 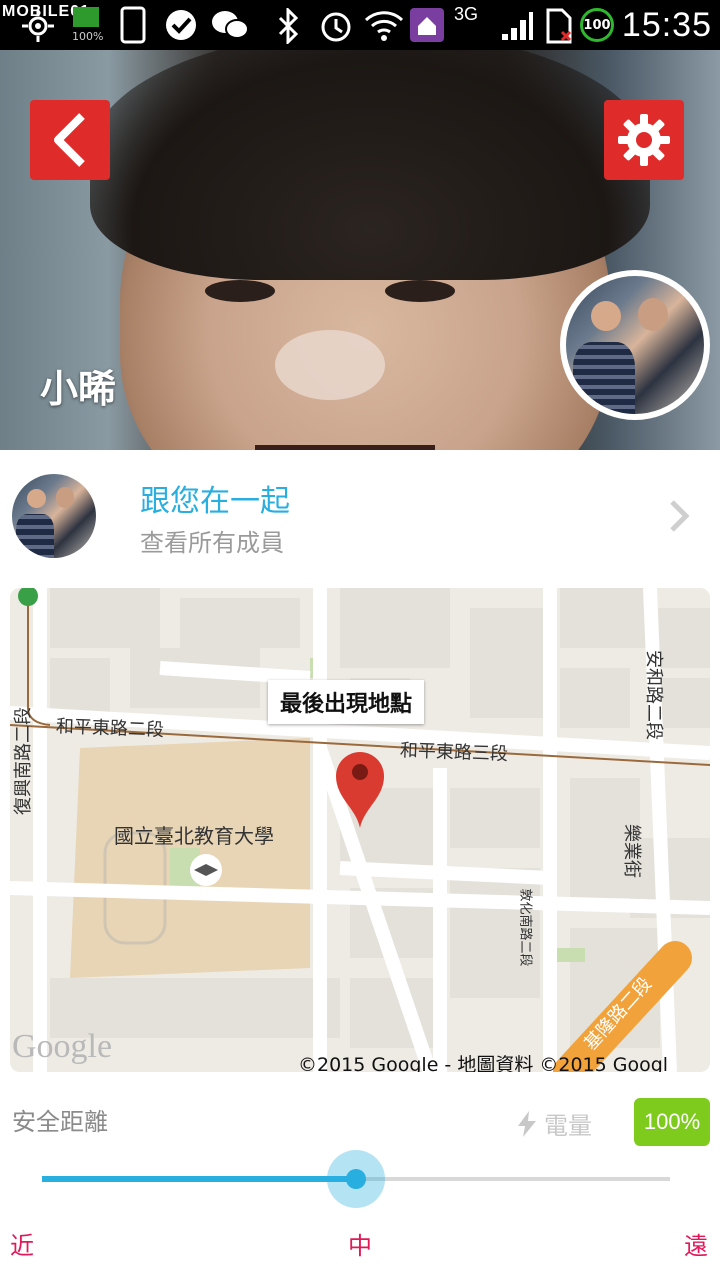 What do you see at coordinates (346, 702) in the screenshot?
I see `last-location-callout: 最後出現地點` at bounding box center [346, 702].